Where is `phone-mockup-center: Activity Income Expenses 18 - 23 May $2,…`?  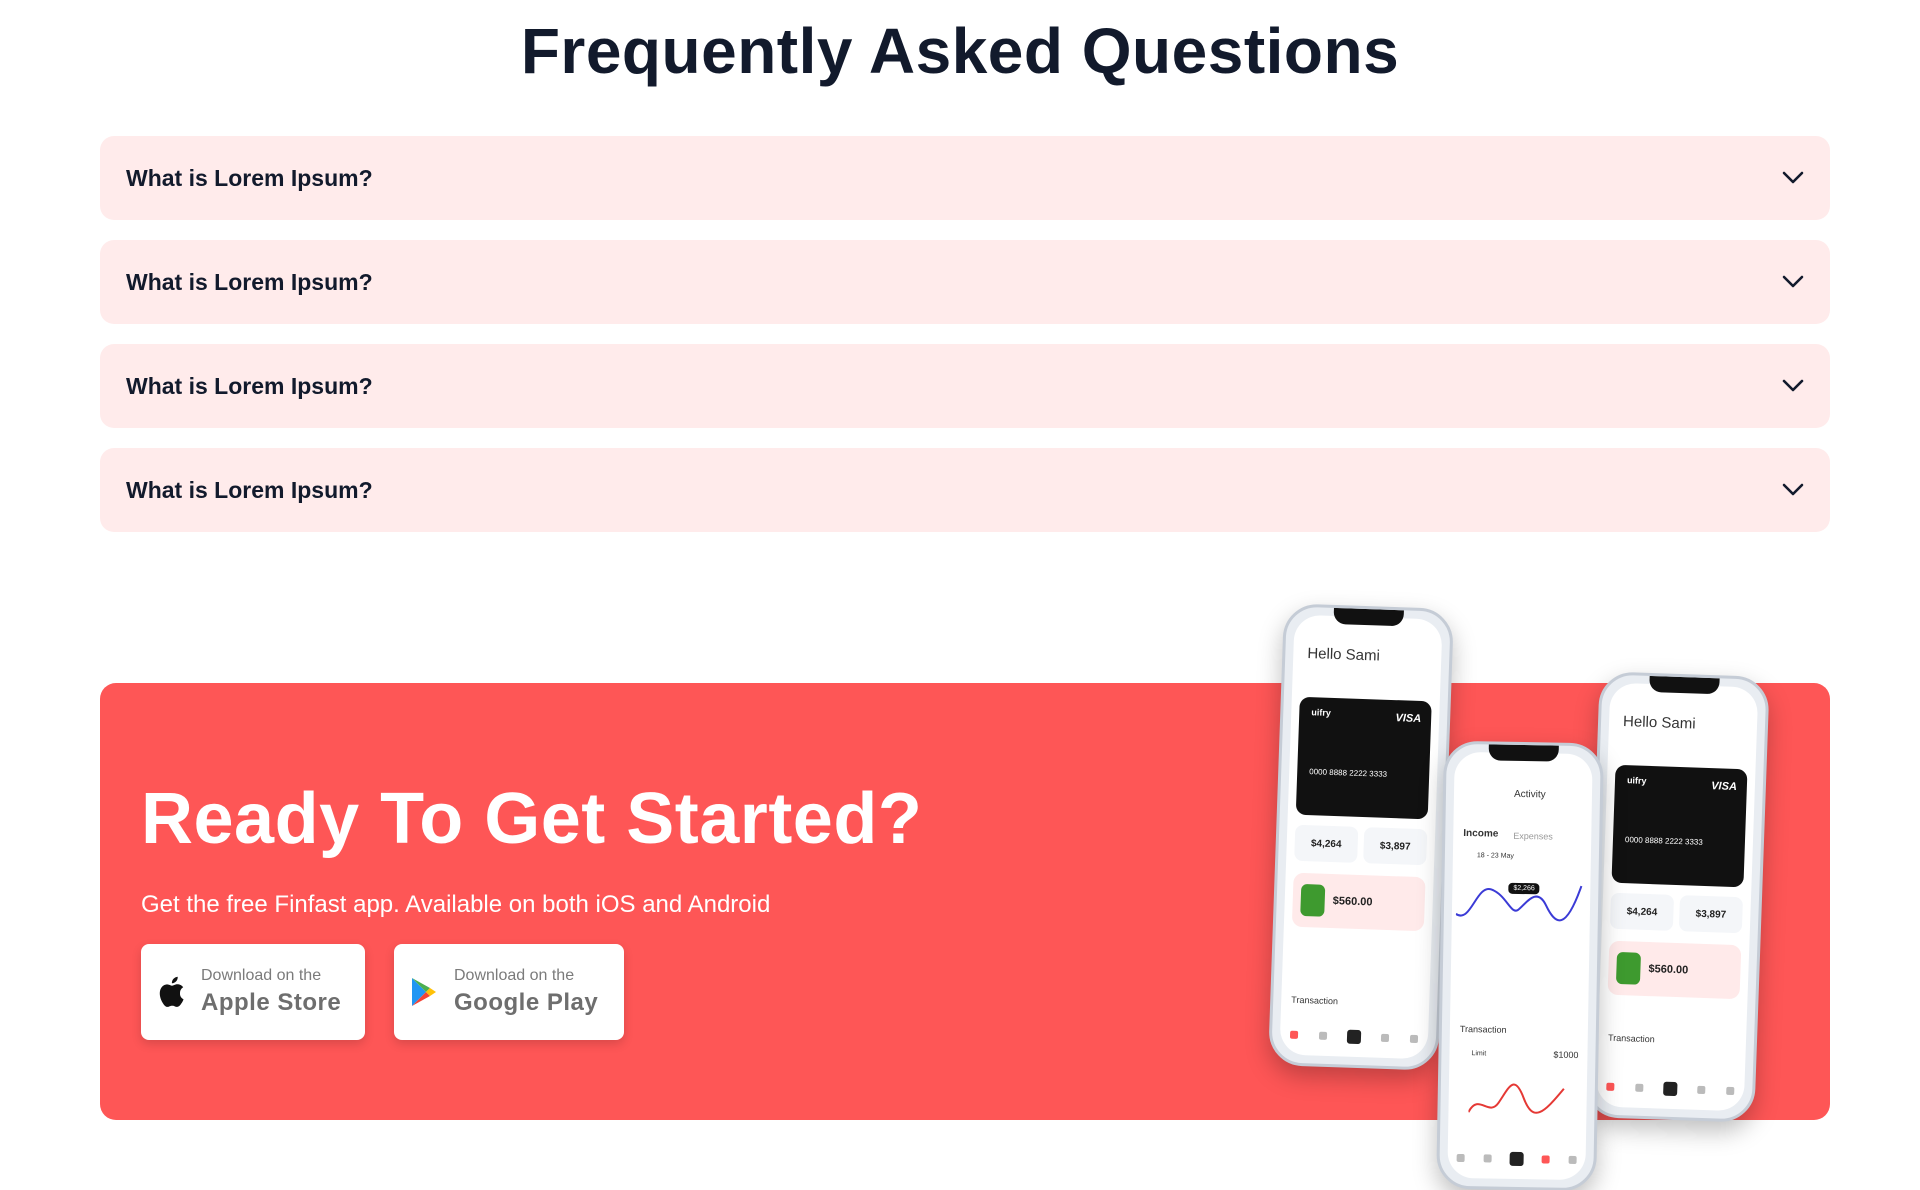 phone-mockup-center: Activity Income Expenses 18 - 23 May $2,… is located at coordinates (1520, 965).